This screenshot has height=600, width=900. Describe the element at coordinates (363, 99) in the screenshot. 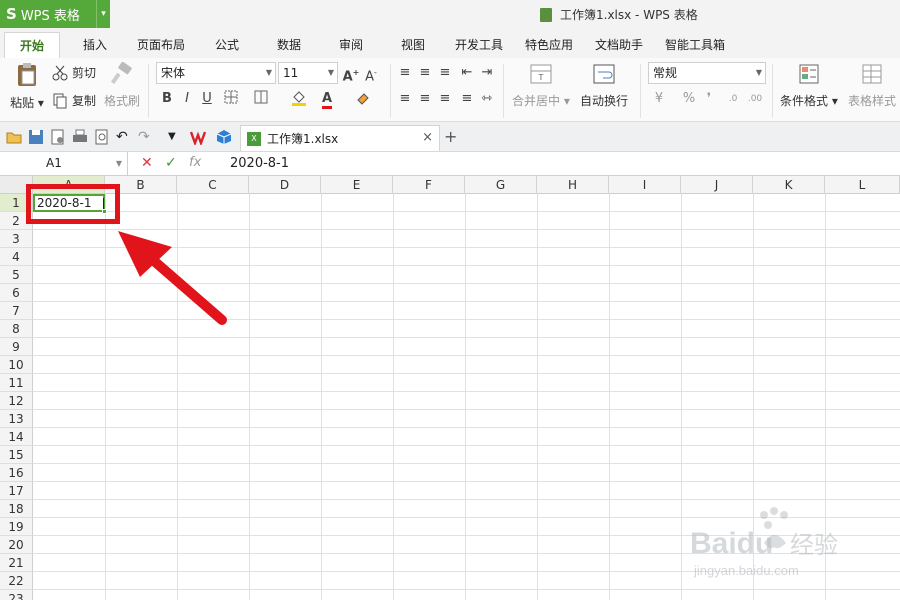

I see `clear-format-button` at that location.